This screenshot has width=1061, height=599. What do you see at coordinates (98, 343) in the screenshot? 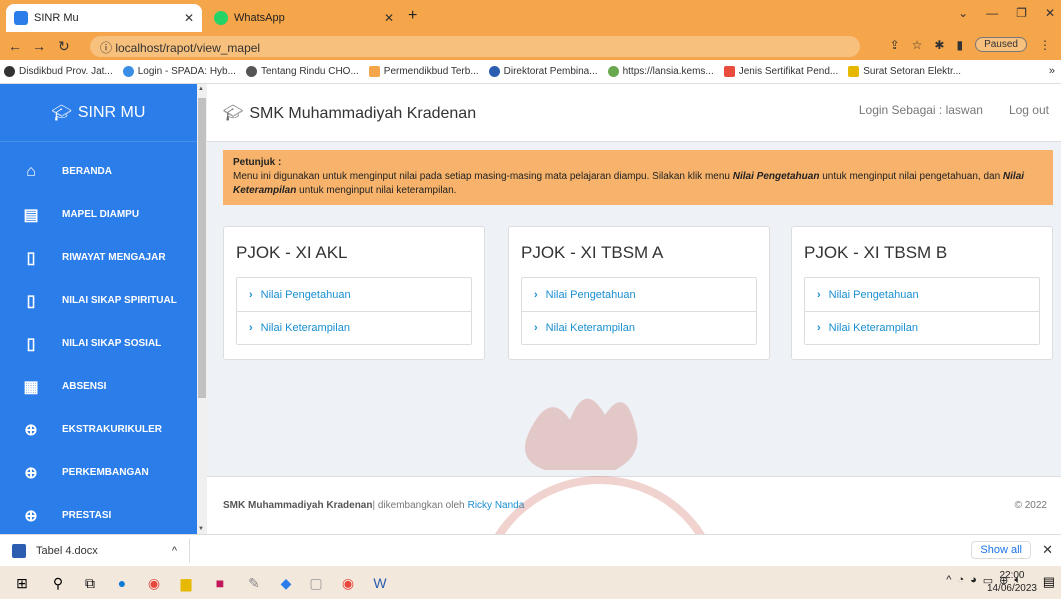
I see `sidebar-item-nilai-sikap-sosial: ▯ NILAI SIKAP SOSIAL` at bounding box center [98, 343].